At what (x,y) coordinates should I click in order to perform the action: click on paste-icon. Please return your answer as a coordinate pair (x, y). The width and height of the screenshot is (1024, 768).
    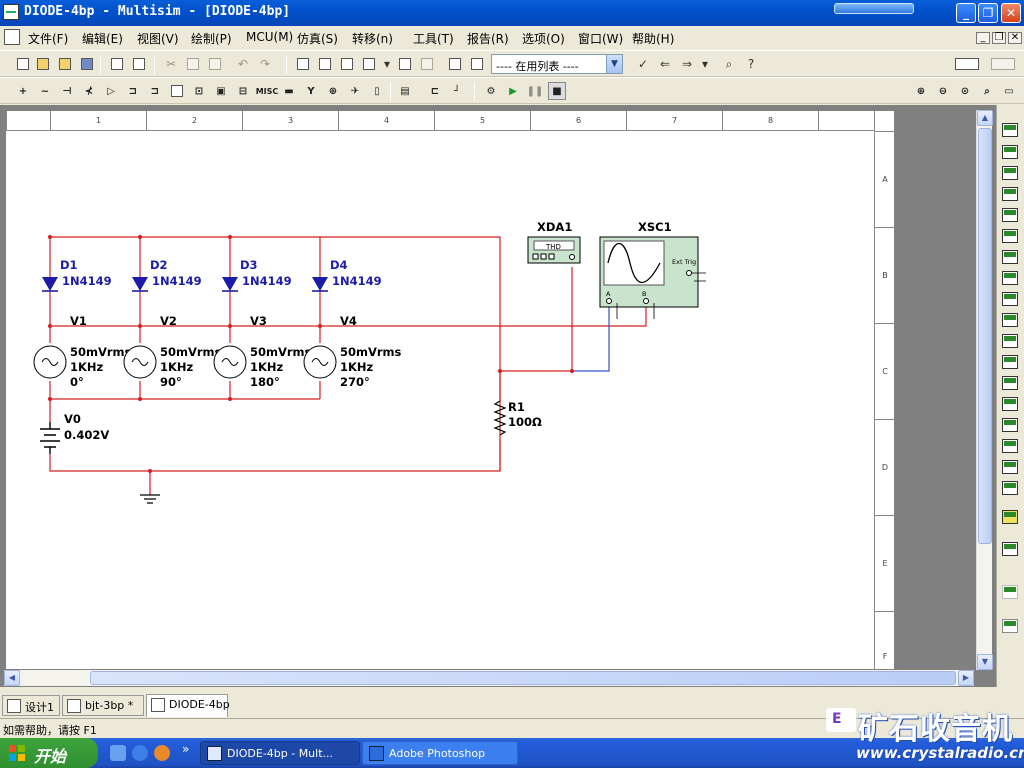
    Looking at the image, I should click on (215, 64).